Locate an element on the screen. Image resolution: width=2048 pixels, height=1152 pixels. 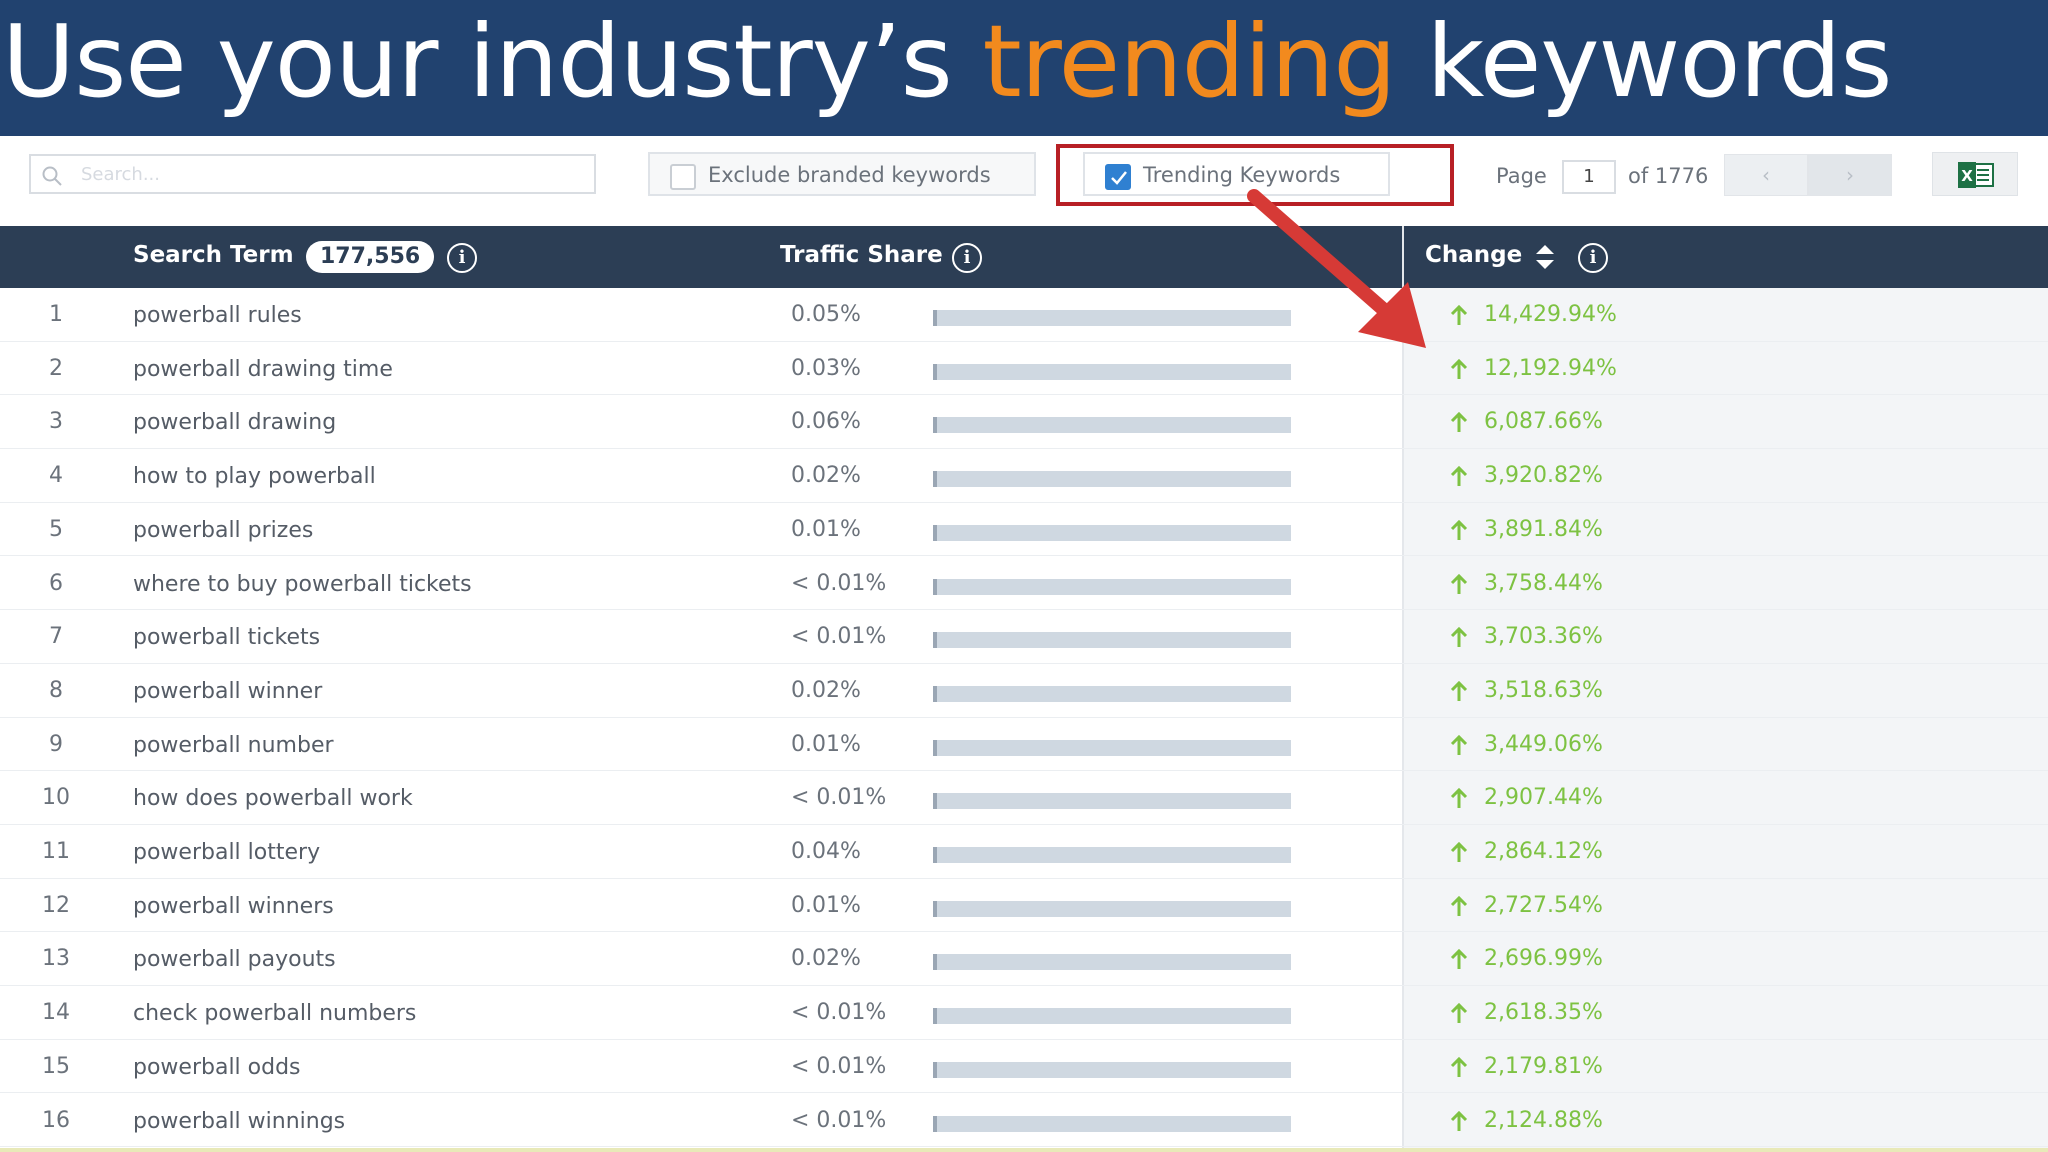
search-term-link: powerball winners is located at coordinates (233, 906).